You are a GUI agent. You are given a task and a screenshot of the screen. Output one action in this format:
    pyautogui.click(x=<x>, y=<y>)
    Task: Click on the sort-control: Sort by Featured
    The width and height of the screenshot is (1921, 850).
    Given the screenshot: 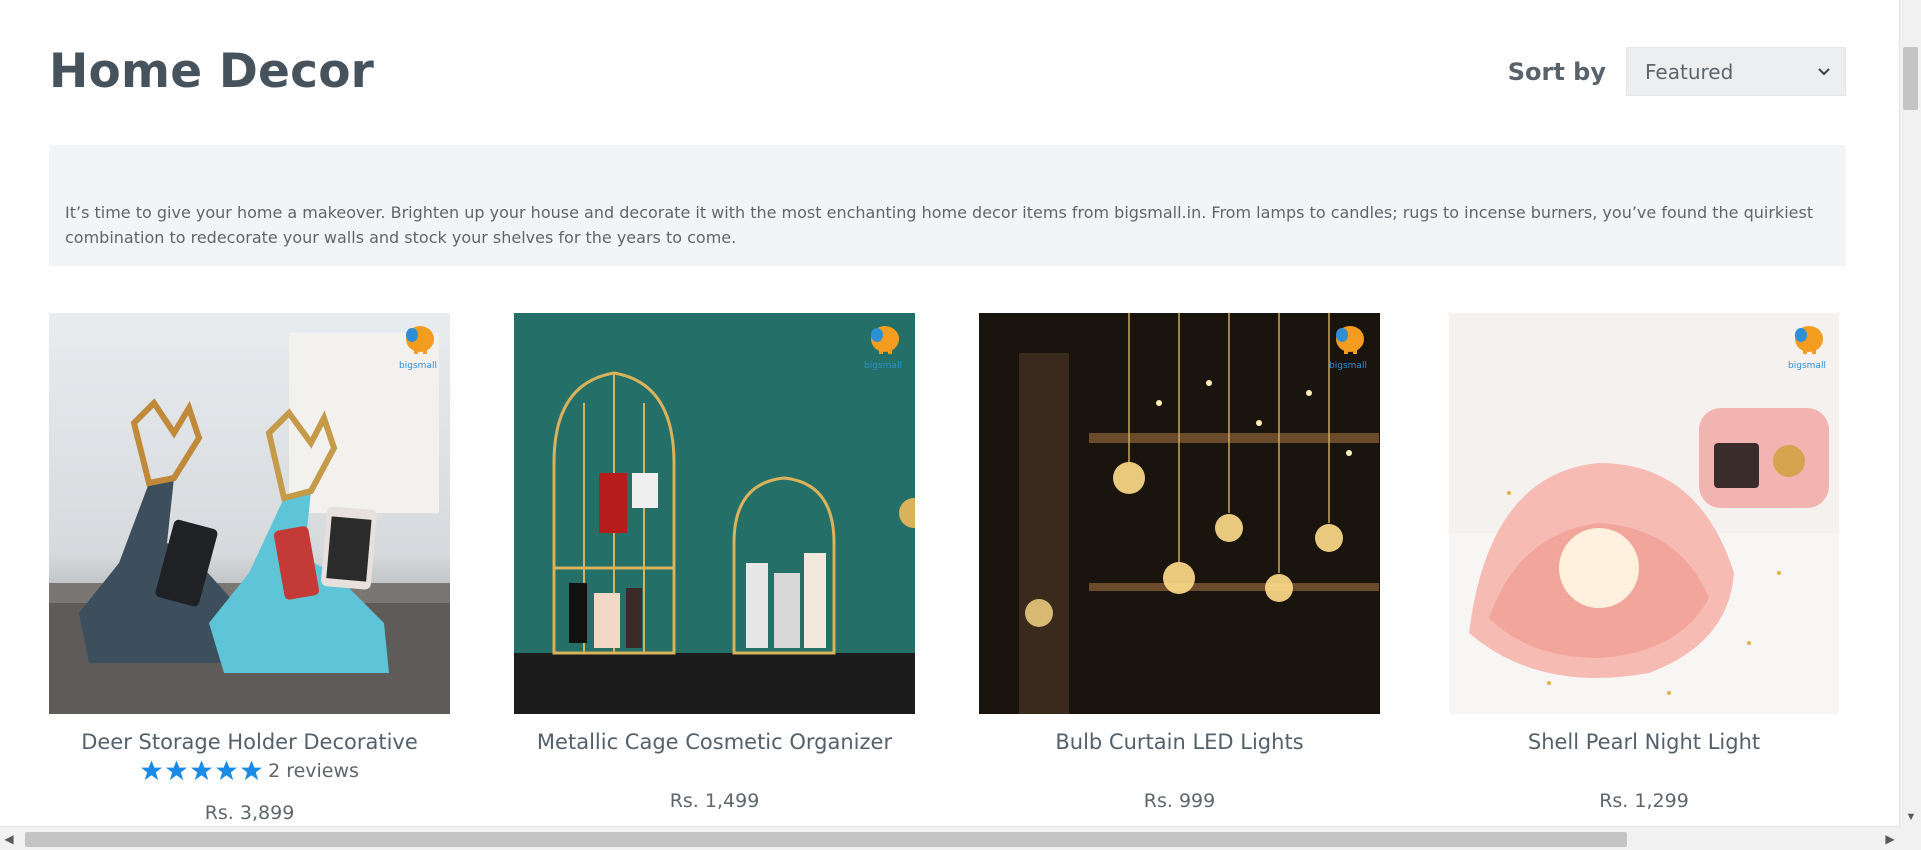 What is the action you would take?
    pyautogui.click(x=1677, y=71)
    